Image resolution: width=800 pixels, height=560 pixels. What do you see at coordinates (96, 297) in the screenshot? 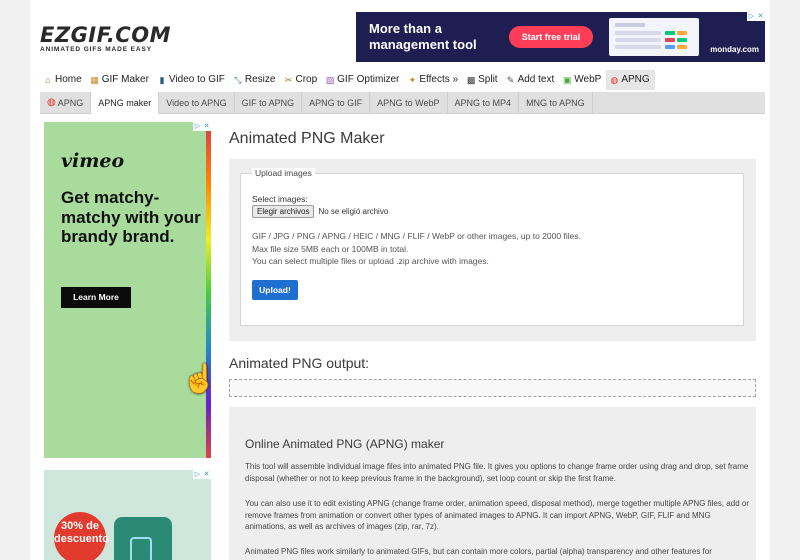
I see `ad-learn-more-button: Learn More` at bounding box center [96, 297].